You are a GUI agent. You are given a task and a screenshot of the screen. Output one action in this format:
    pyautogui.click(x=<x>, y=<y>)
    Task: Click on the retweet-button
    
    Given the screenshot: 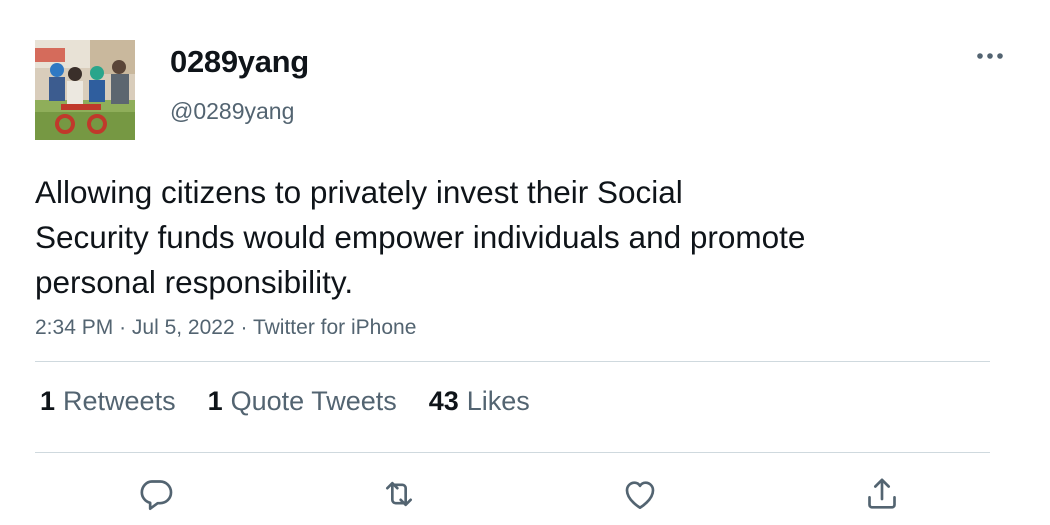 What is the action you would take?
    pyautogui.click(x=399, y=494)
    